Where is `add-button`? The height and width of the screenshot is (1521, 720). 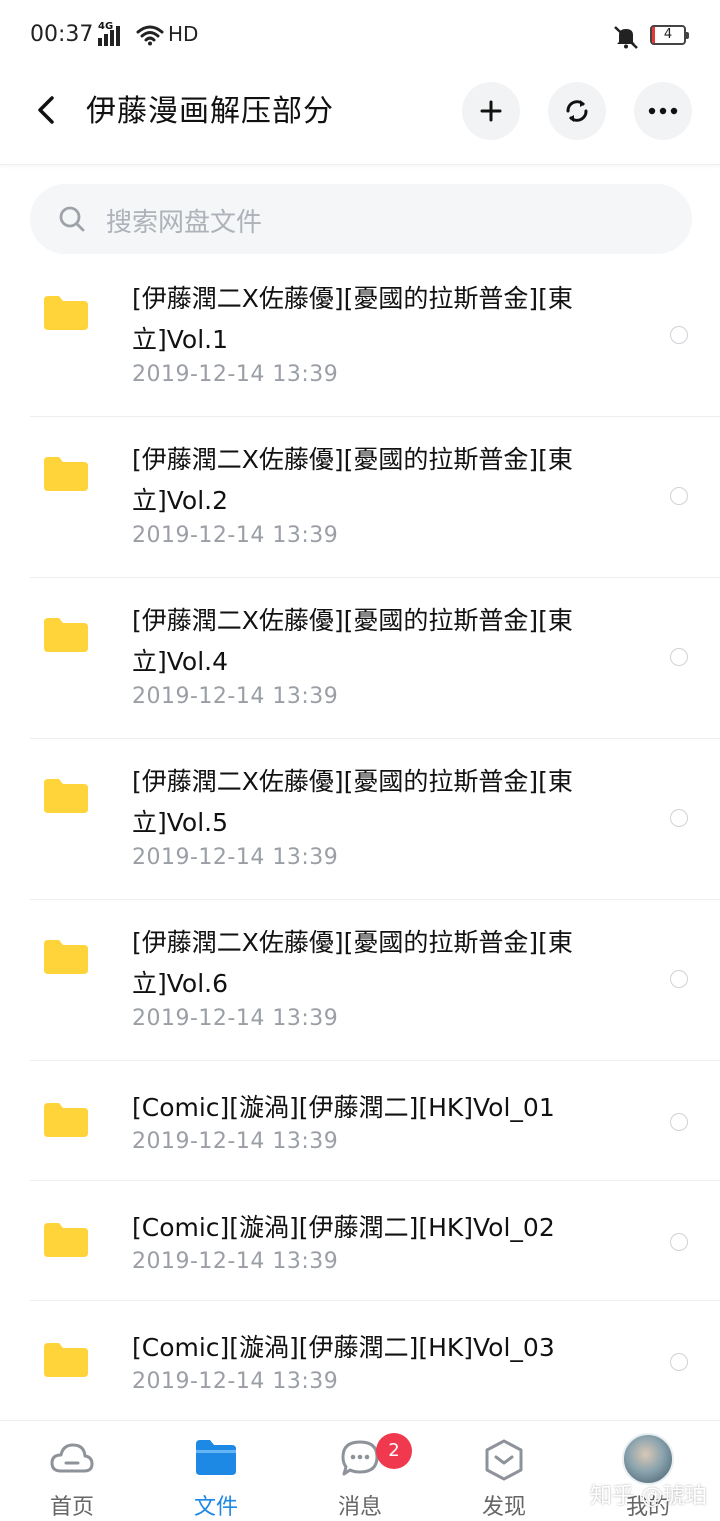
add-button is located at coordinates (491, 111).